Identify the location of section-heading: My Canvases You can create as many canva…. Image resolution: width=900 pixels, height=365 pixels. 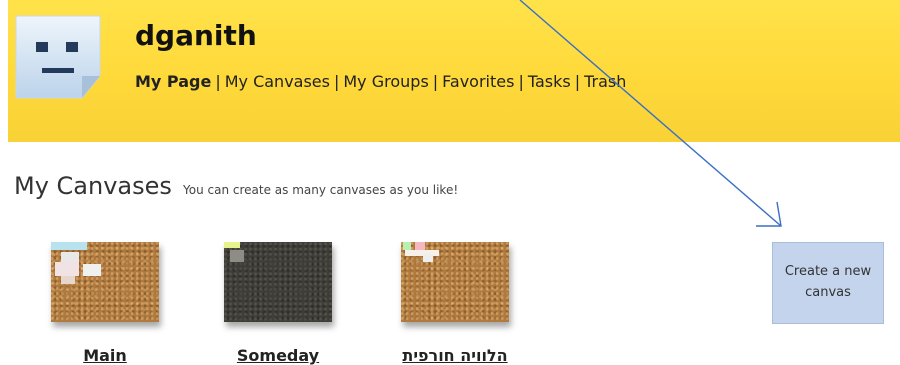
(236, 186).